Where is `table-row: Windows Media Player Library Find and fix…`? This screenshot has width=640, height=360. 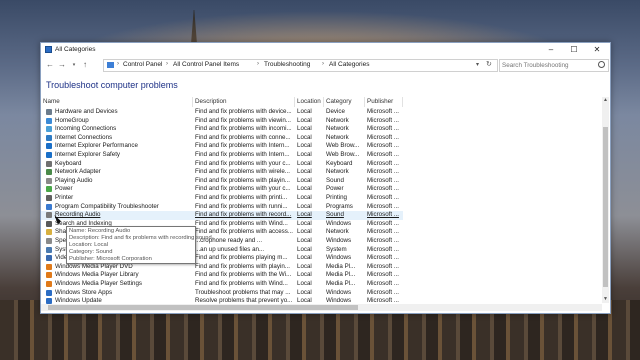 table-row: Windows Media Player Library Find and fix… is located at coordinates (222, 275).